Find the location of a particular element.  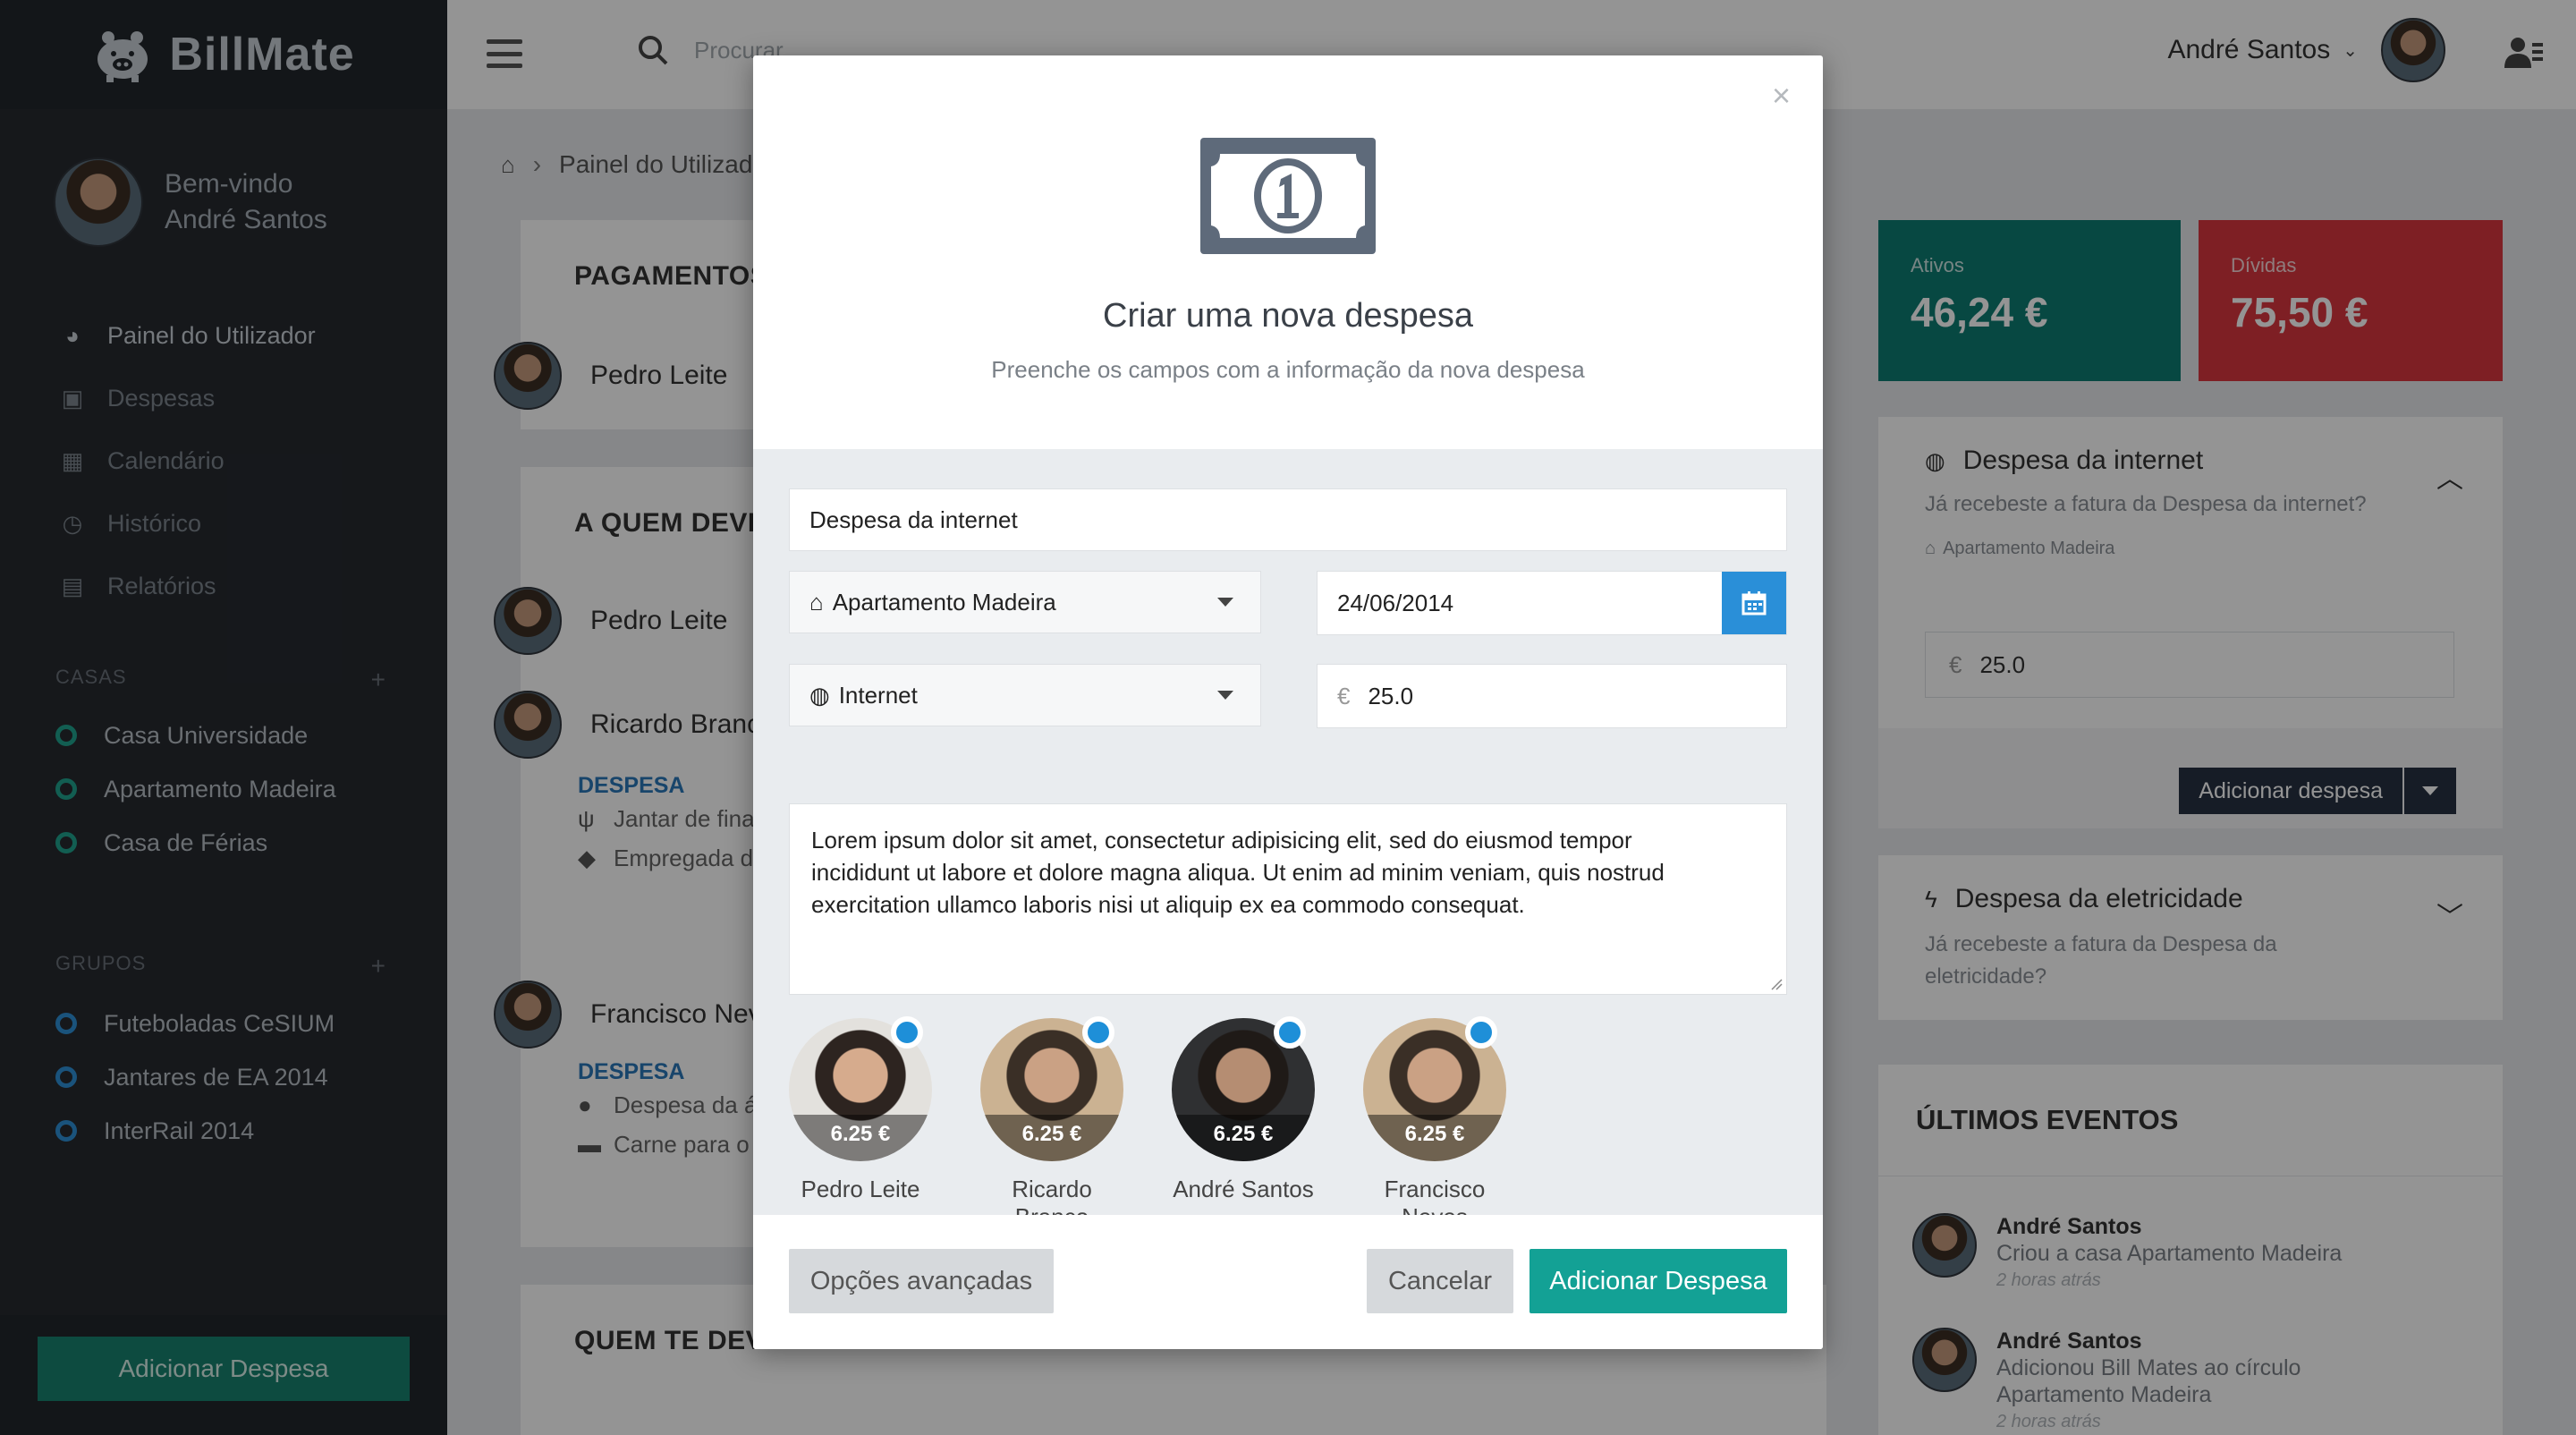

expense-name-value: Despesa da internet is located at coordinates (913, 519).